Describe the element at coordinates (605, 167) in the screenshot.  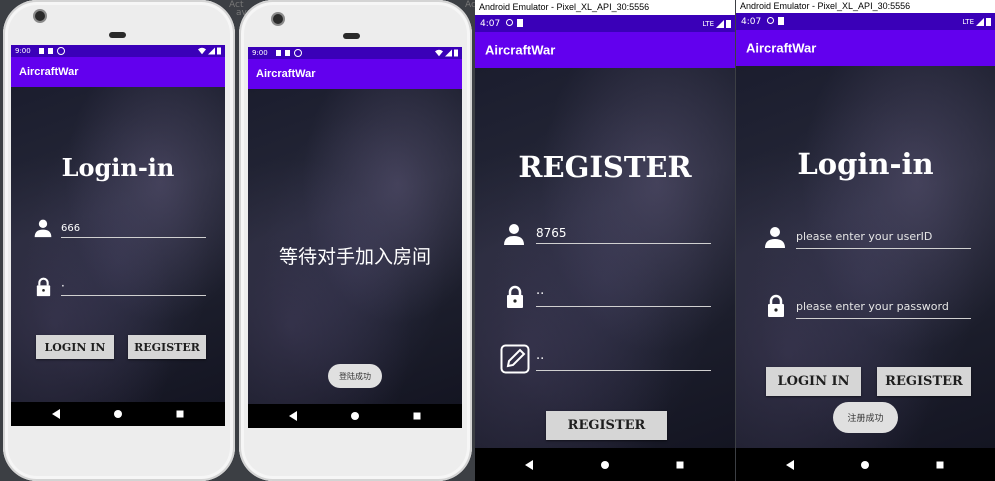
I see `page-title: REGISTER` at that location.